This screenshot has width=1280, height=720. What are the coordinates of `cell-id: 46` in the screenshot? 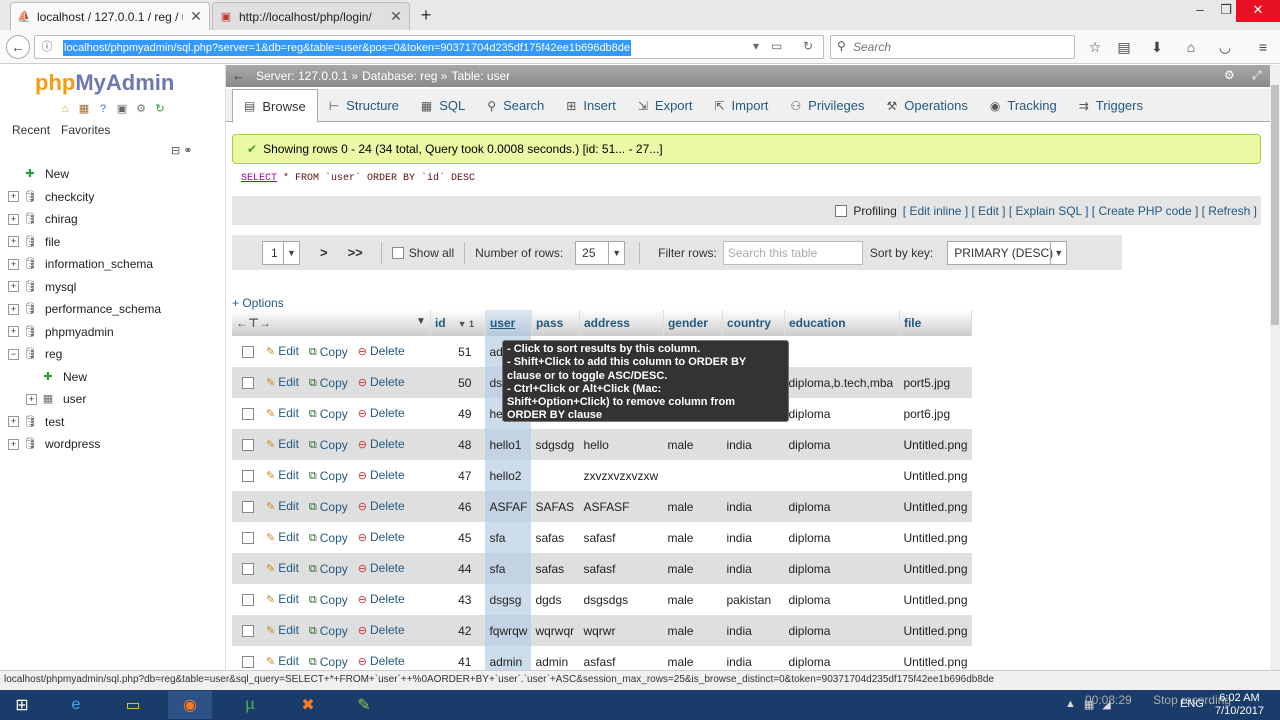 It's located at (458, 506).